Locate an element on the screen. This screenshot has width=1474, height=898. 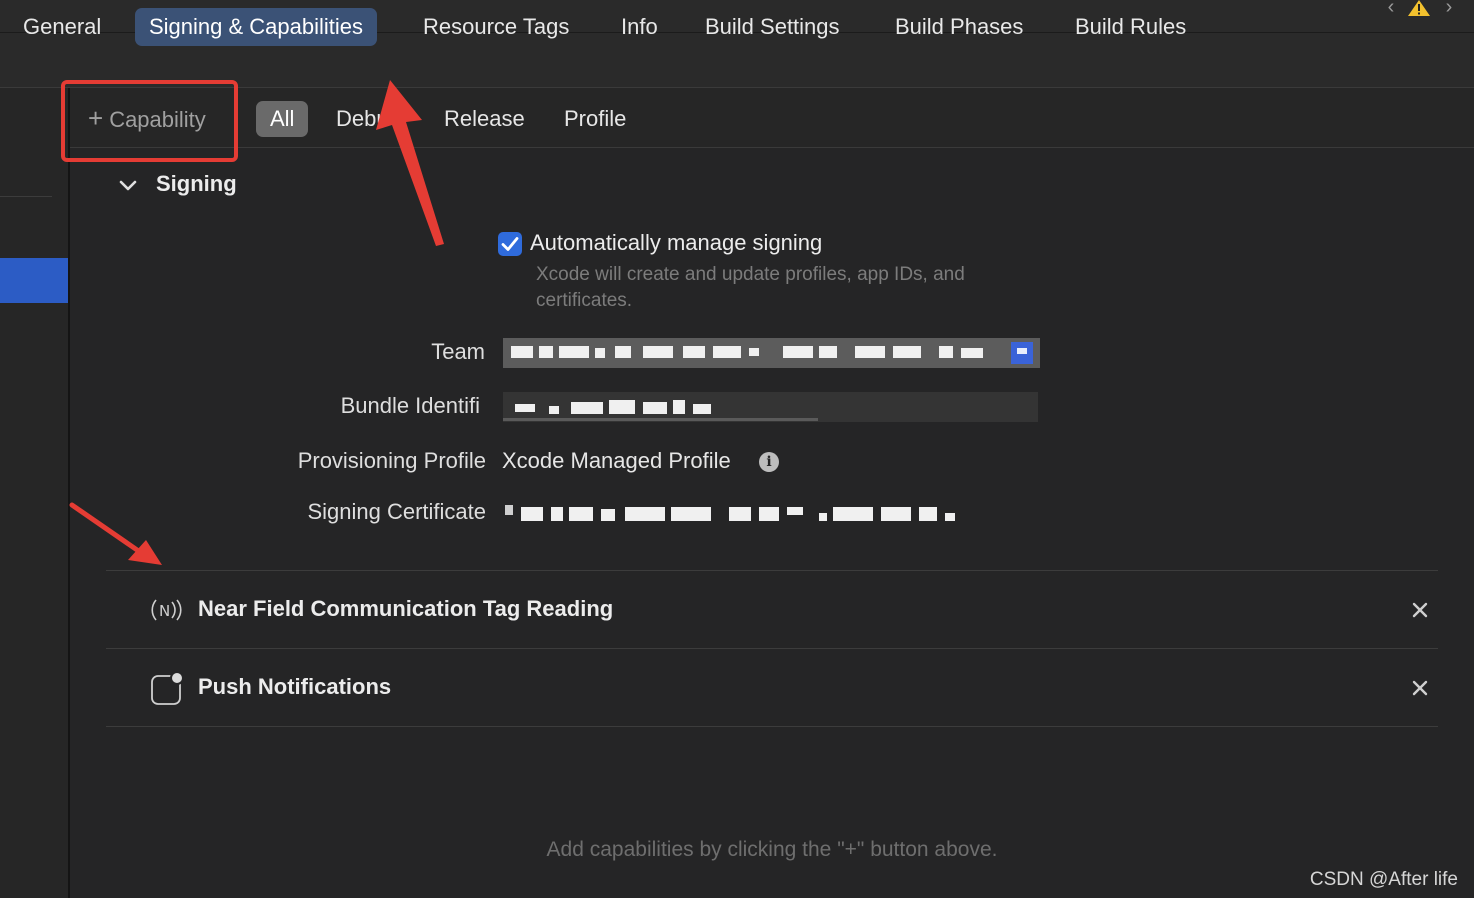
bundle-identifier-field is located at coordinates (770, 407).